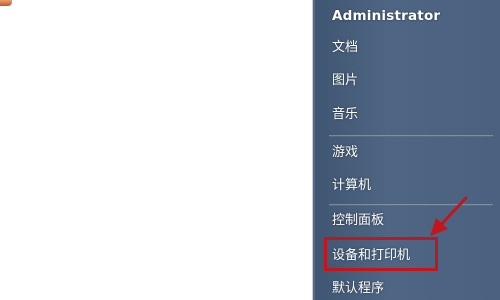 This screenshot has width=500, height=300. I want to click on menu-item-default-programs: 默认程序, so click(407, 288).